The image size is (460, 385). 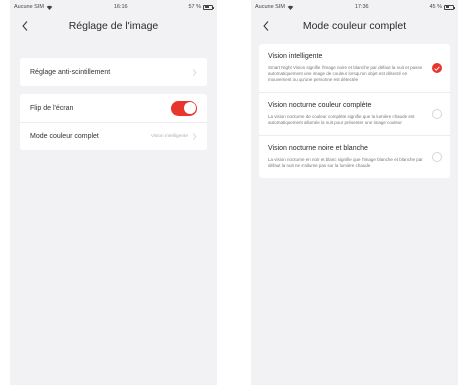 I want to click on page-title: Mode couleur complet, so click(x=354, y=26).